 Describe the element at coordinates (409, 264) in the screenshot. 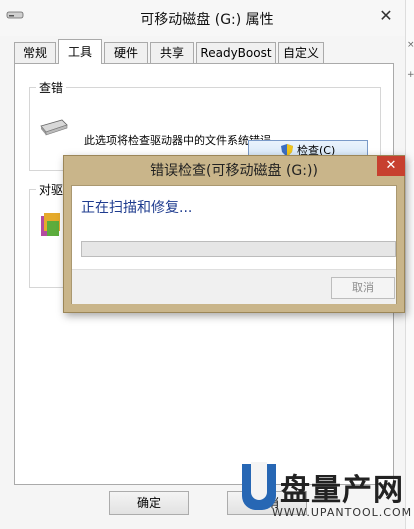

I see `background-window-edge: × +` at that location.